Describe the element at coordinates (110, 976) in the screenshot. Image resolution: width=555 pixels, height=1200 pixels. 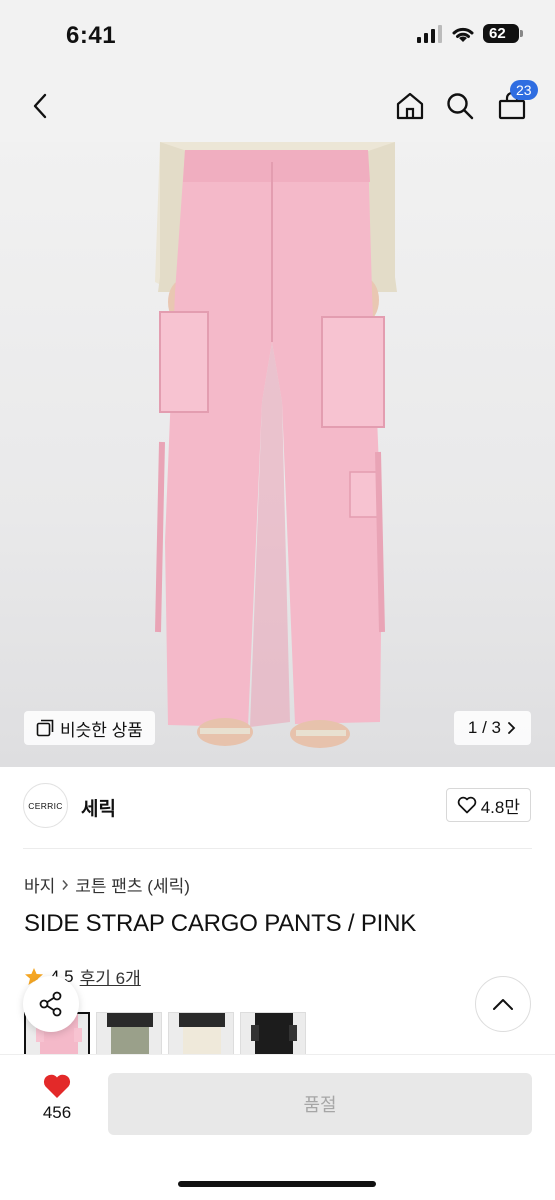
I see `review-count-link: 후기 6개` at that location.